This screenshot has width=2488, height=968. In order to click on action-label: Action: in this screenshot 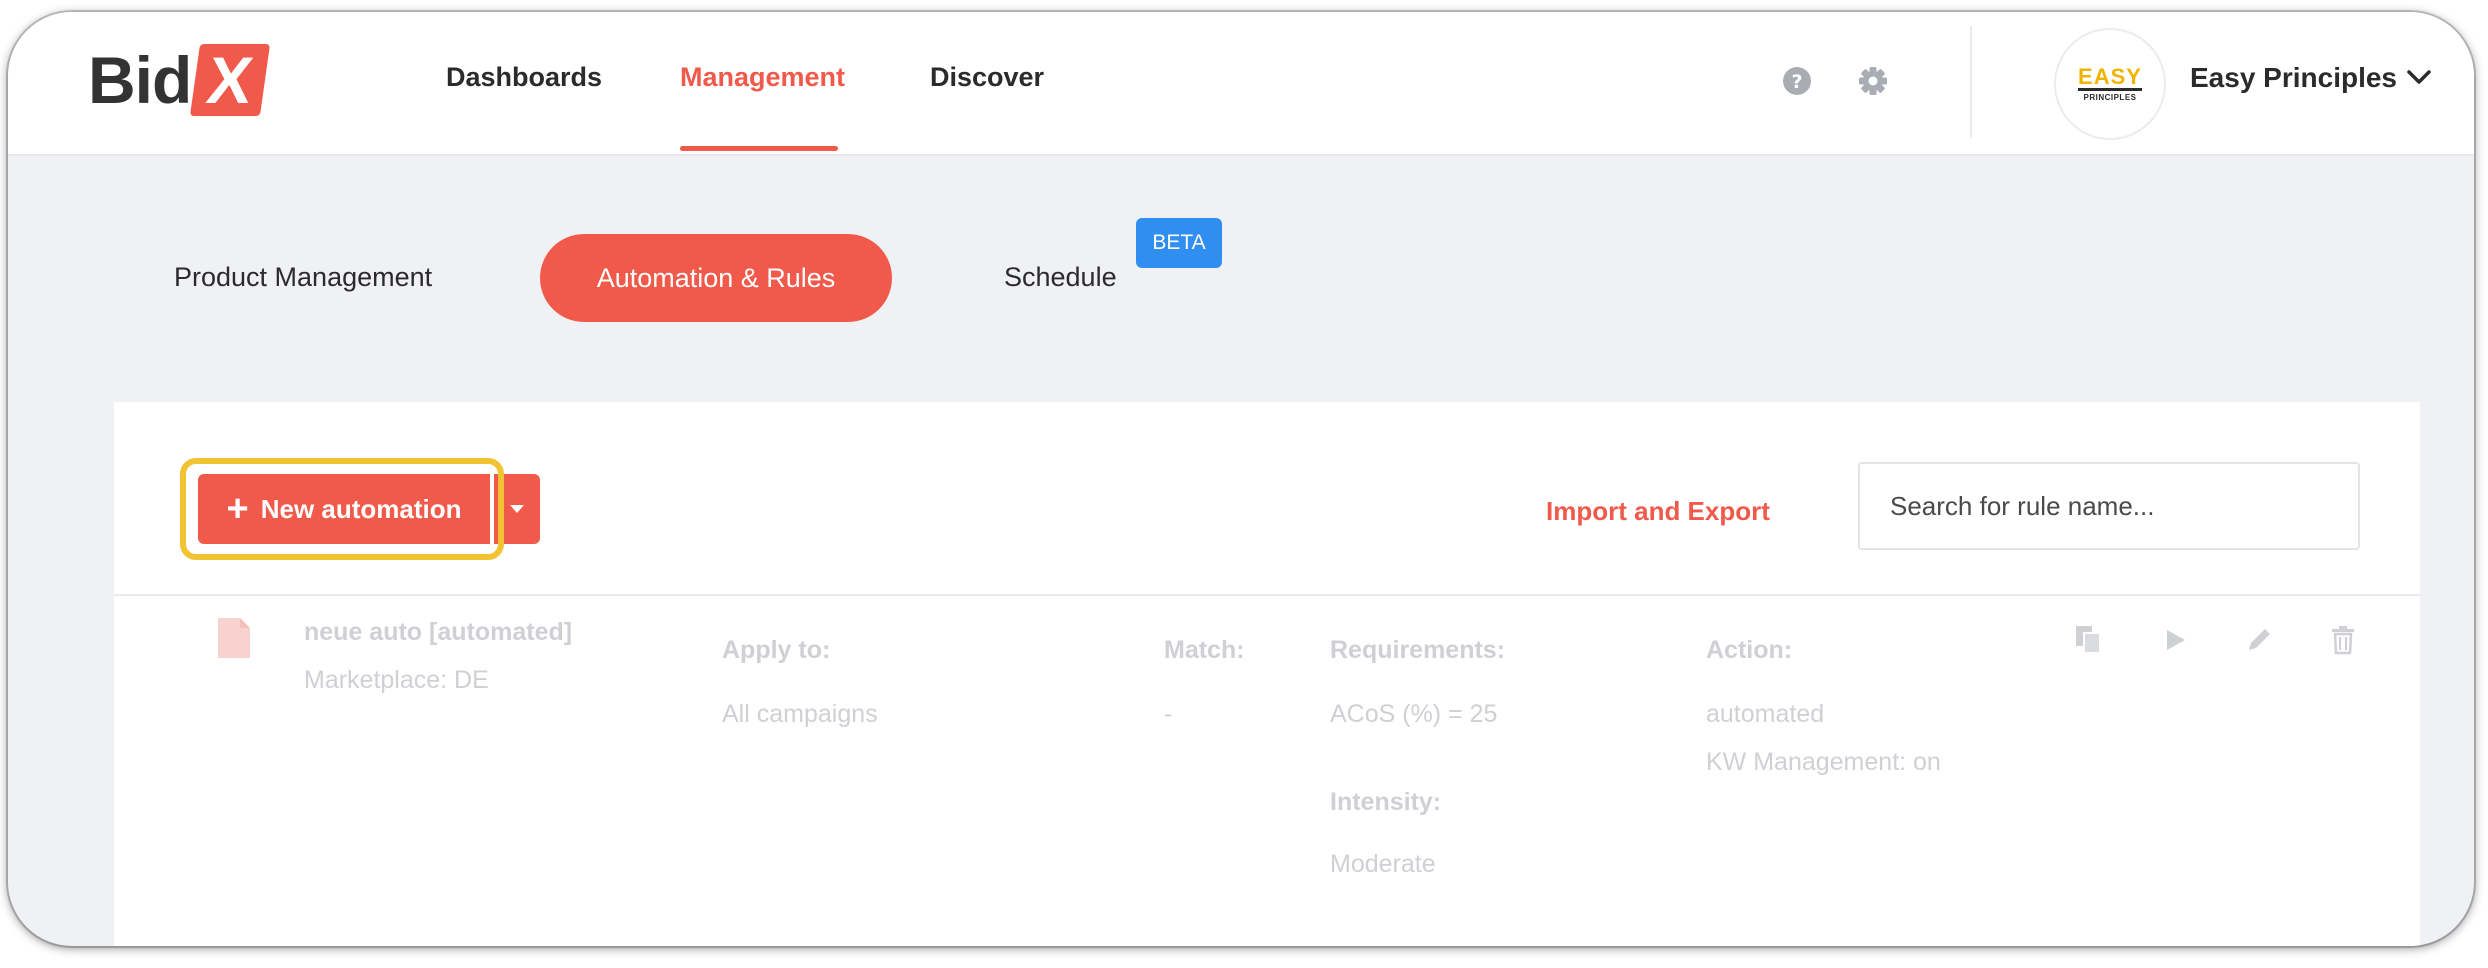, I will do `click(1749, 650)`.